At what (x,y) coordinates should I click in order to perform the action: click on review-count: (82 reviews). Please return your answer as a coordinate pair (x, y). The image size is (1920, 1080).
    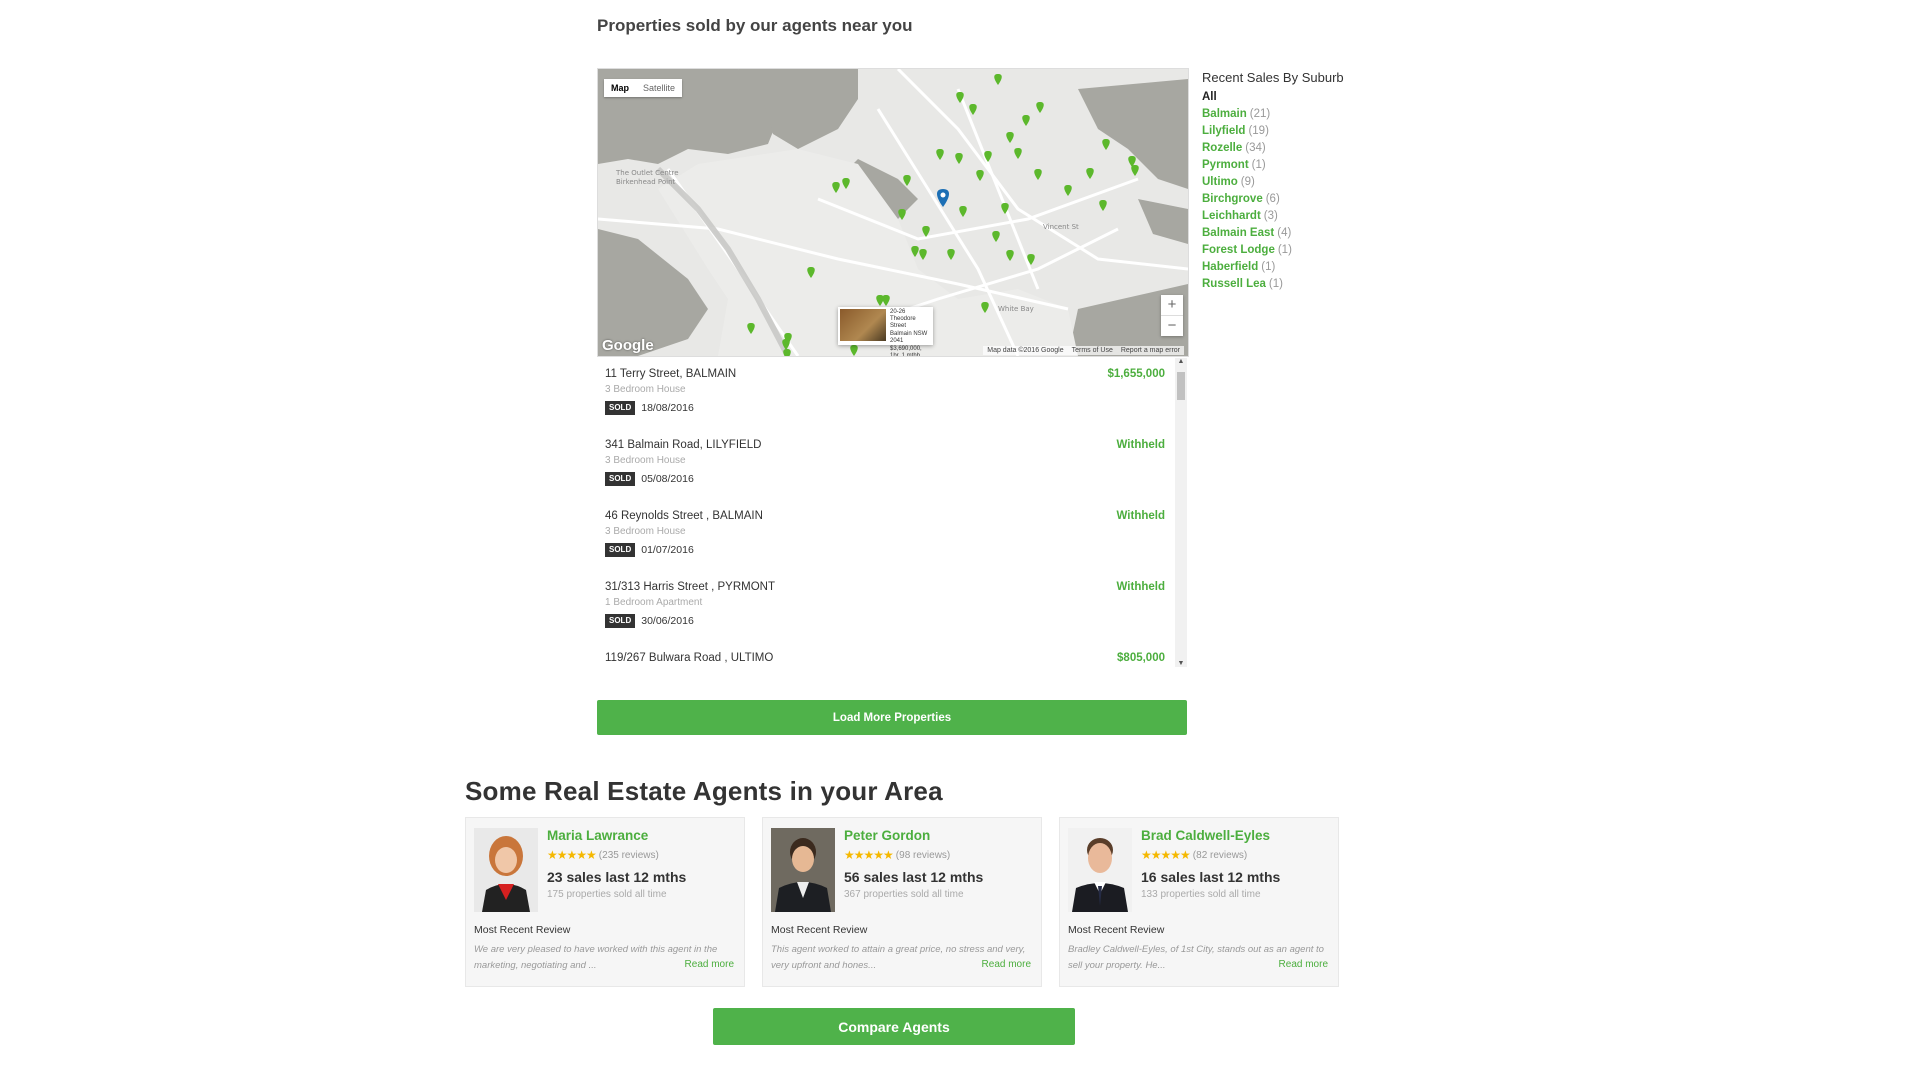
    Looking at the image, I should click on (1220, 855).